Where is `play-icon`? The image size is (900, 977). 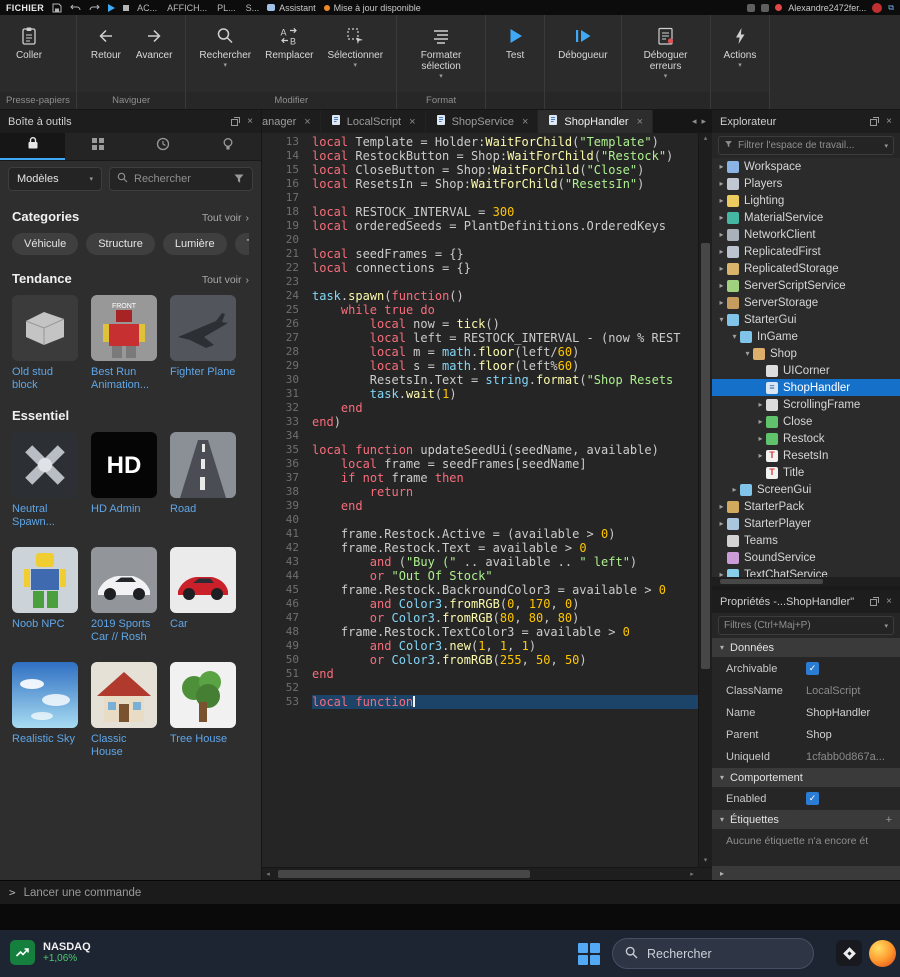 play-icon is located at coordinates (112, 7).